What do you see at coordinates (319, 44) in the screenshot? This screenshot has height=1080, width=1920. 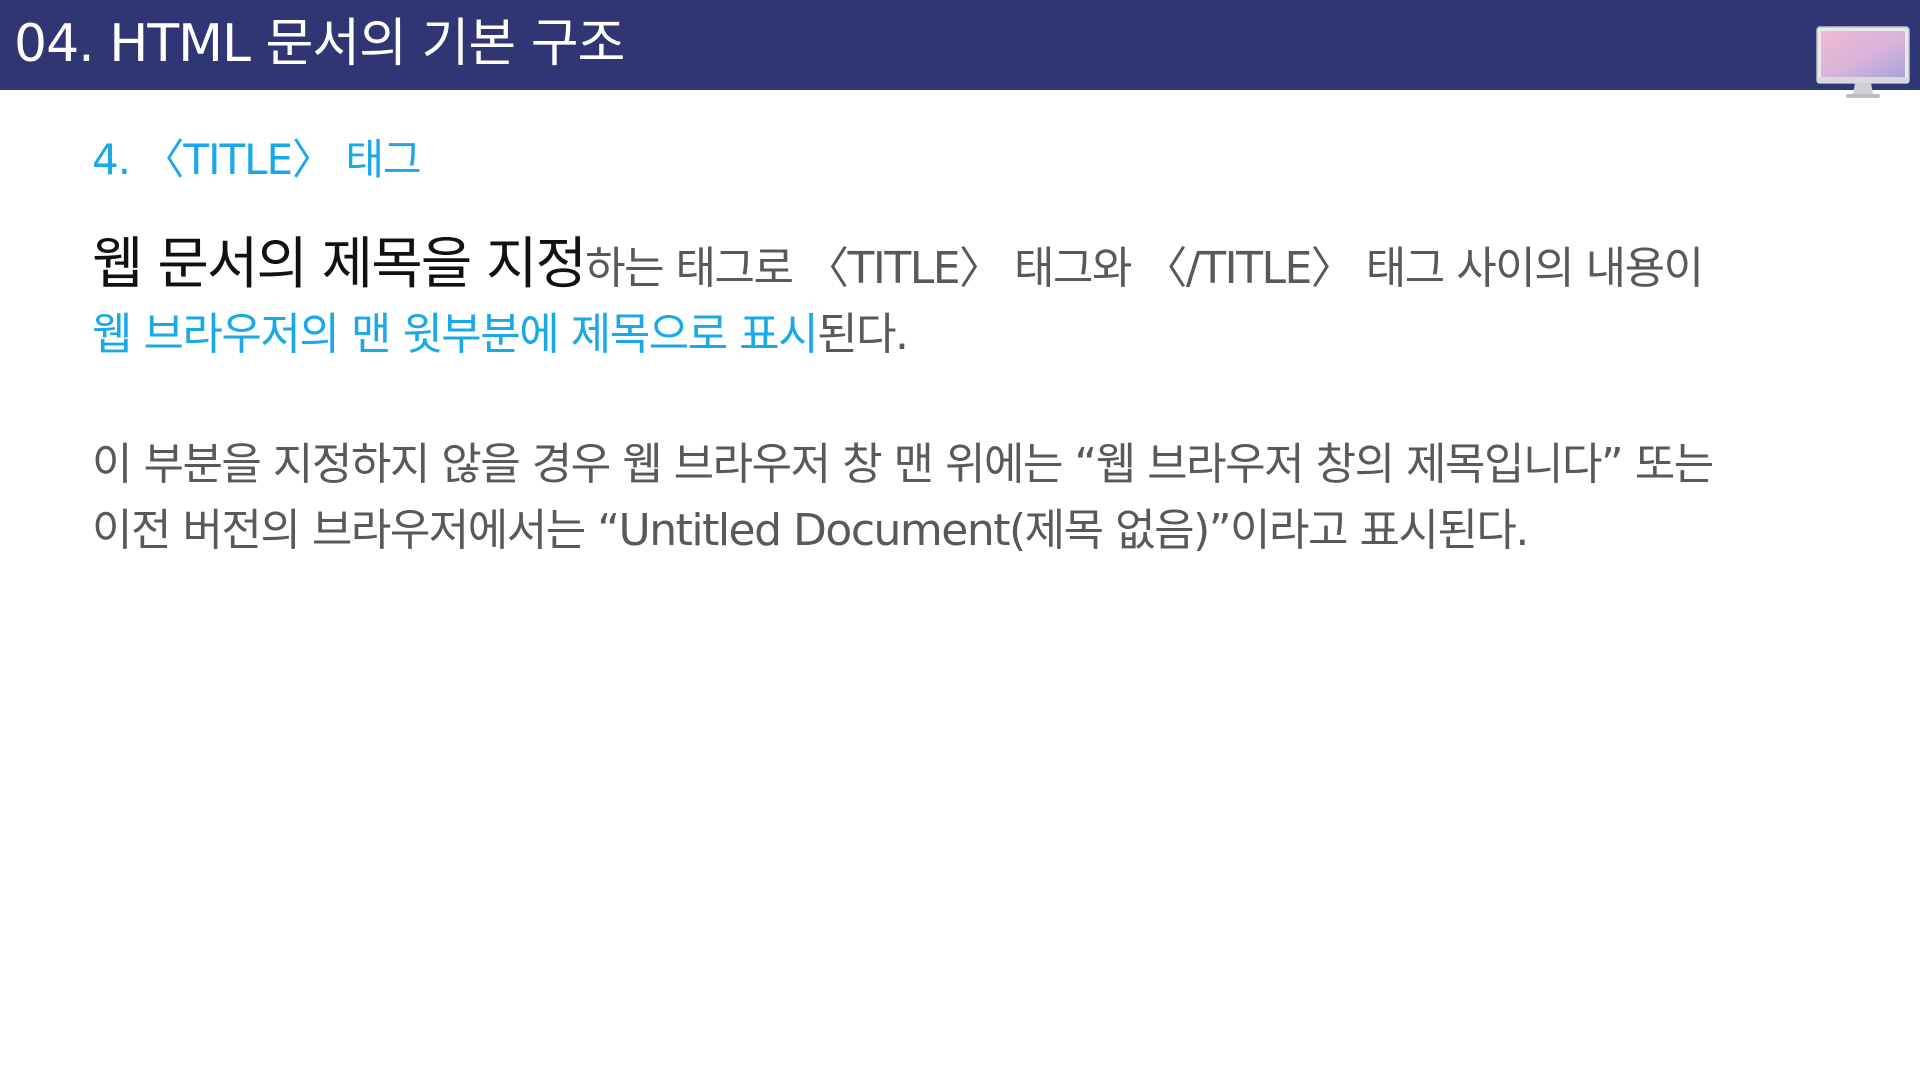 I see `header-title: 04. HTML 문서의 기본 구조` at bounding box center [319, 44].